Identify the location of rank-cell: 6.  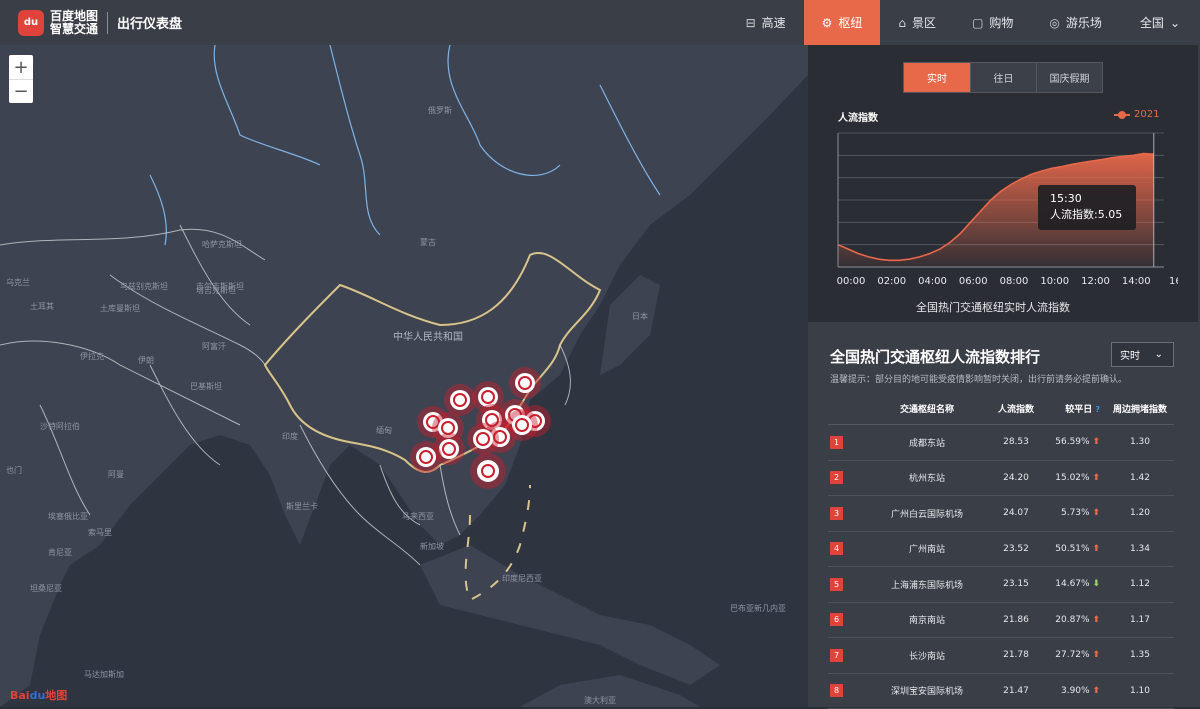
(846, 619).